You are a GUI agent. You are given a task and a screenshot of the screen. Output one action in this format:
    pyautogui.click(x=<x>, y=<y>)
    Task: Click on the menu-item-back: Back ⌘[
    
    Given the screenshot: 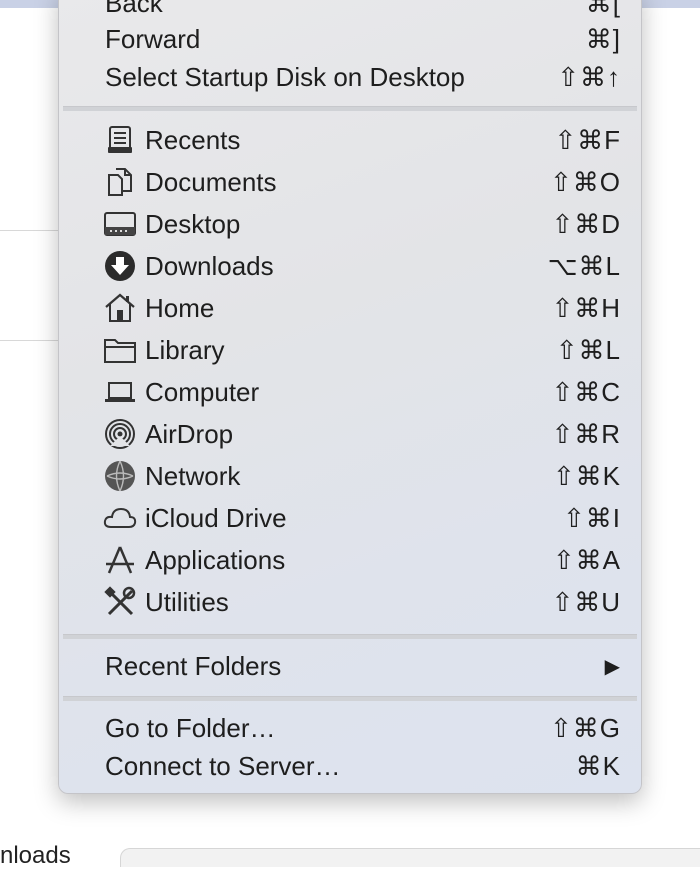 What is the action you would take?
    pyautogui.click(x=350, y=11)
    